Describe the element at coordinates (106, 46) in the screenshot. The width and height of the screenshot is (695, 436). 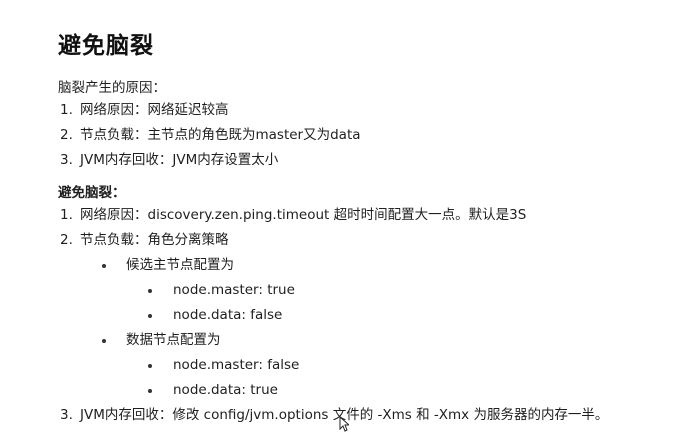
I see `page-title: 避免脑裂` at that location.